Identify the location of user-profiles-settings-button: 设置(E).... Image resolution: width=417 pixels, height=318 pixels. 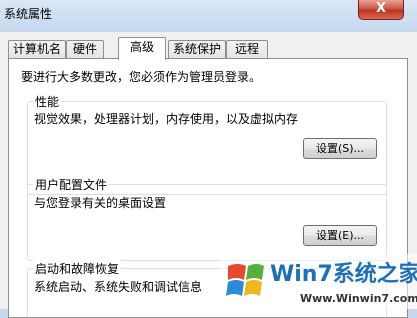
(340, 235).